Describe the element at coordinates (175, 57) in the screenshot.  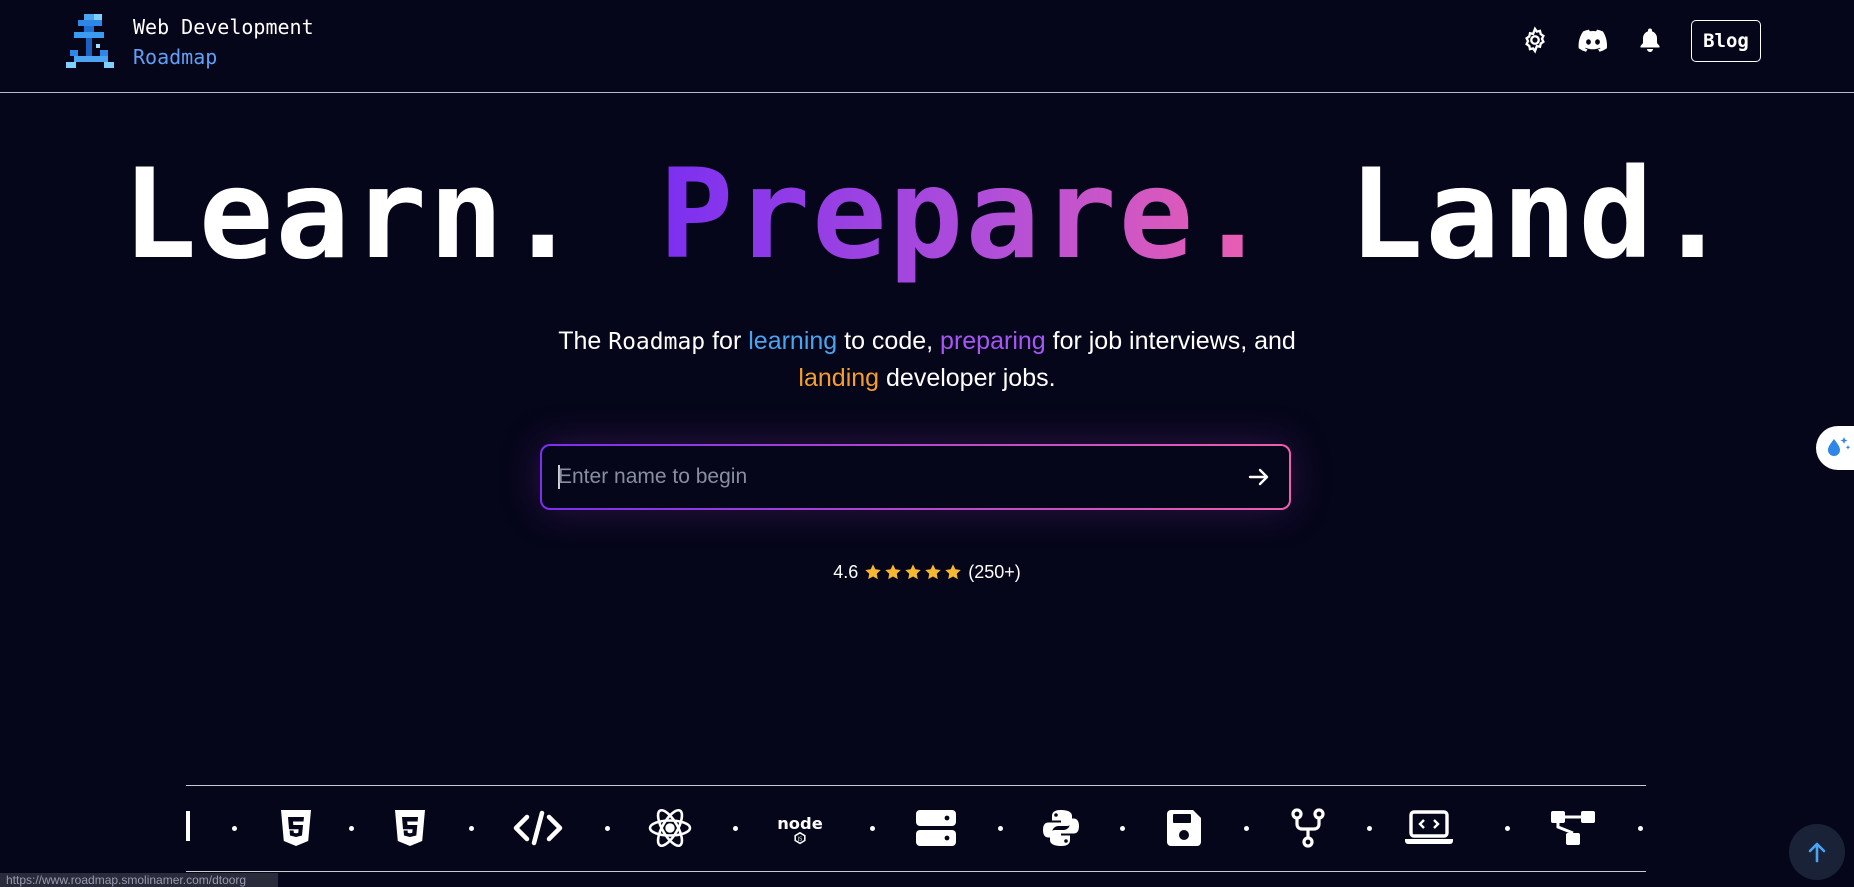
I see `brand-line-2: Roadmap` at that location.